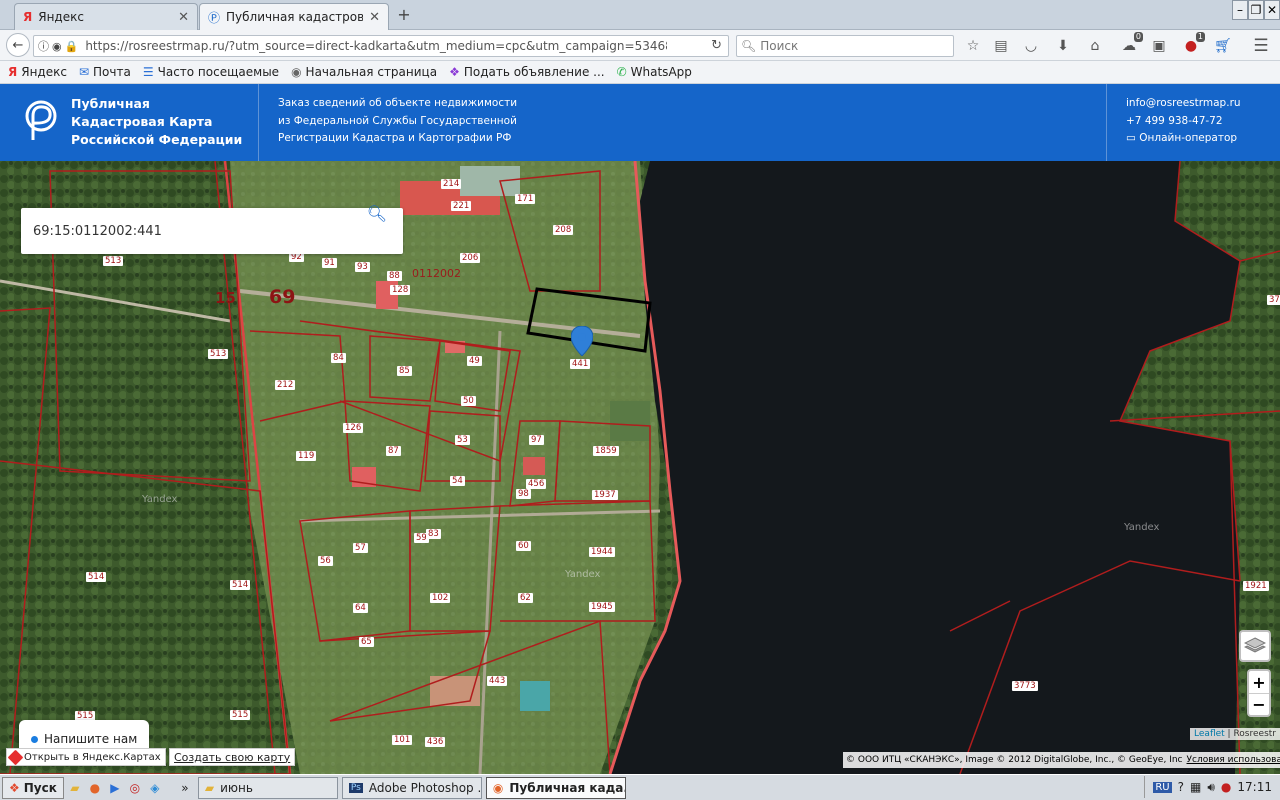 This screenshot has height=800, width=1280. Describe the element at coordinates (1063, 46) in the screenshot. I see `download-icon: ⬇` at that location.